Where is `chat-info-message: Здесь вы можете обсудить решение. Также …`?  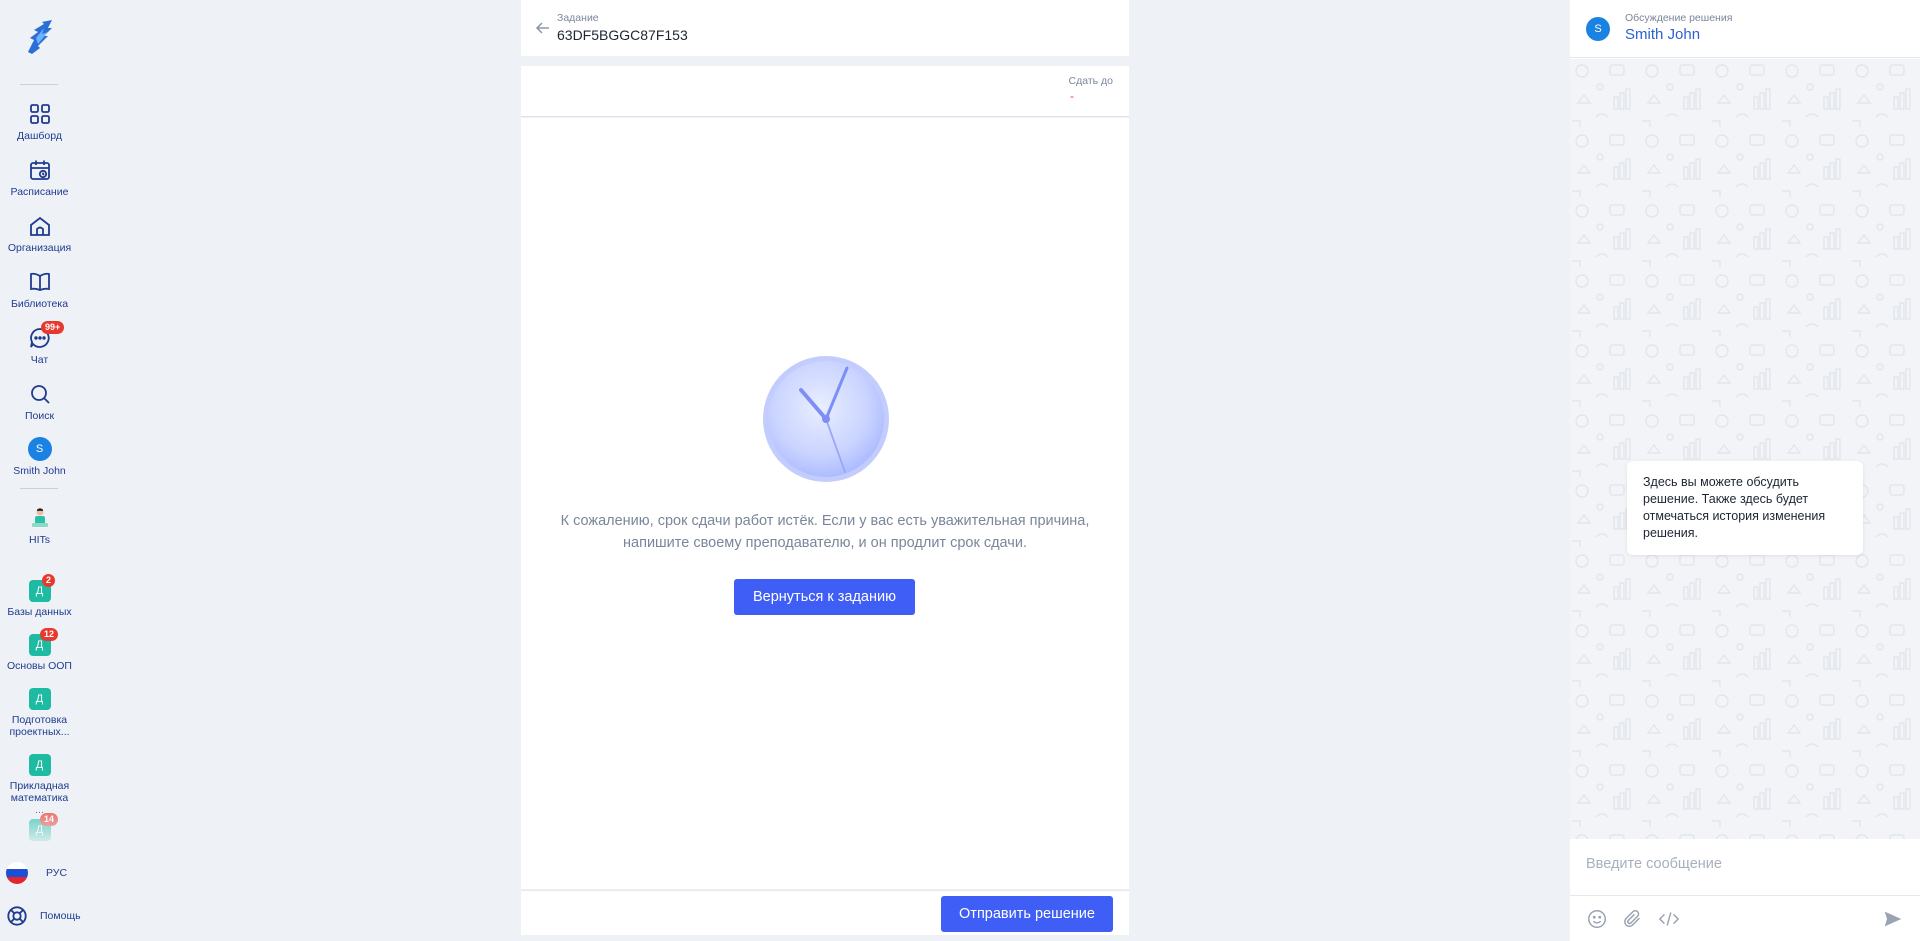
chat-info-message: Здесь вы можете обсудить решение. Также … is located at coordinates (1745, 508).